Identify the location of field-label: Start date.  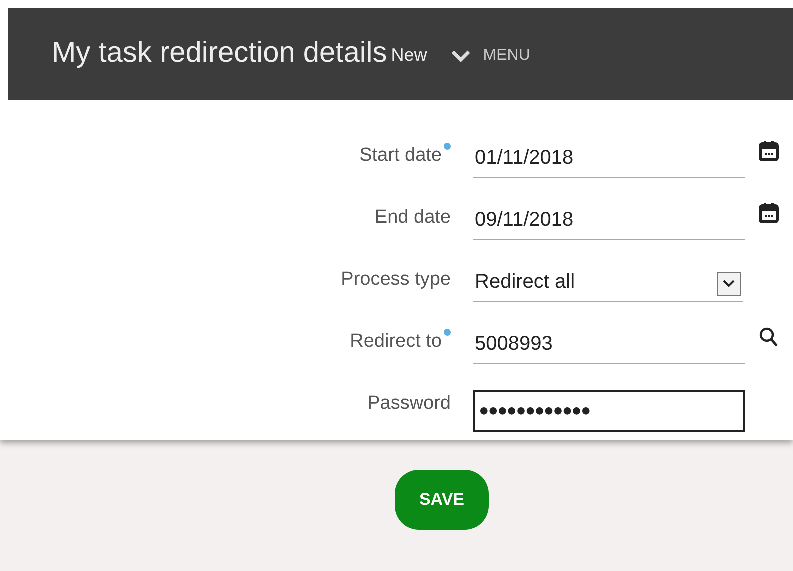
(401, 156).